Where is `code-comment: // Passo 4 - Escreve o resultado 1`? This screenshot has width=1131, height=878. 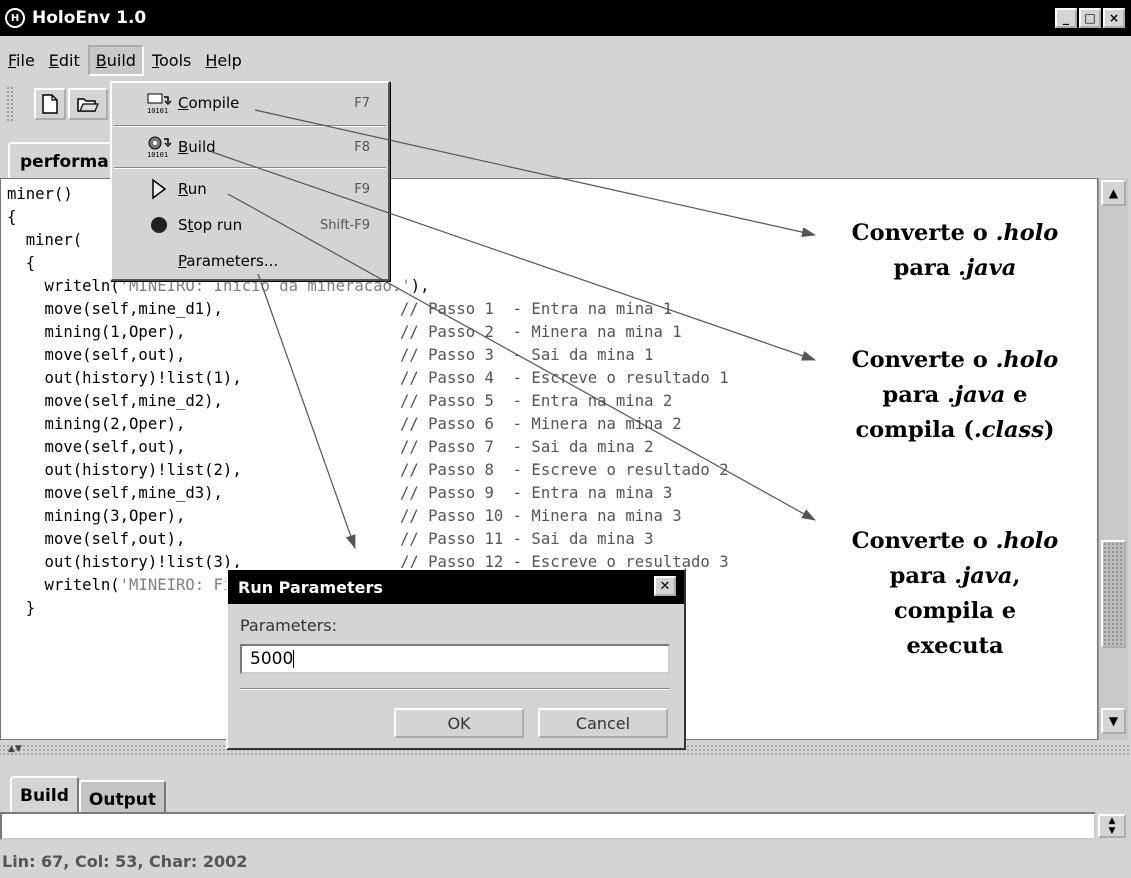
code-comment: // Passo 4 - Escreve o resultado 1 is located at coordinates (564, 378).